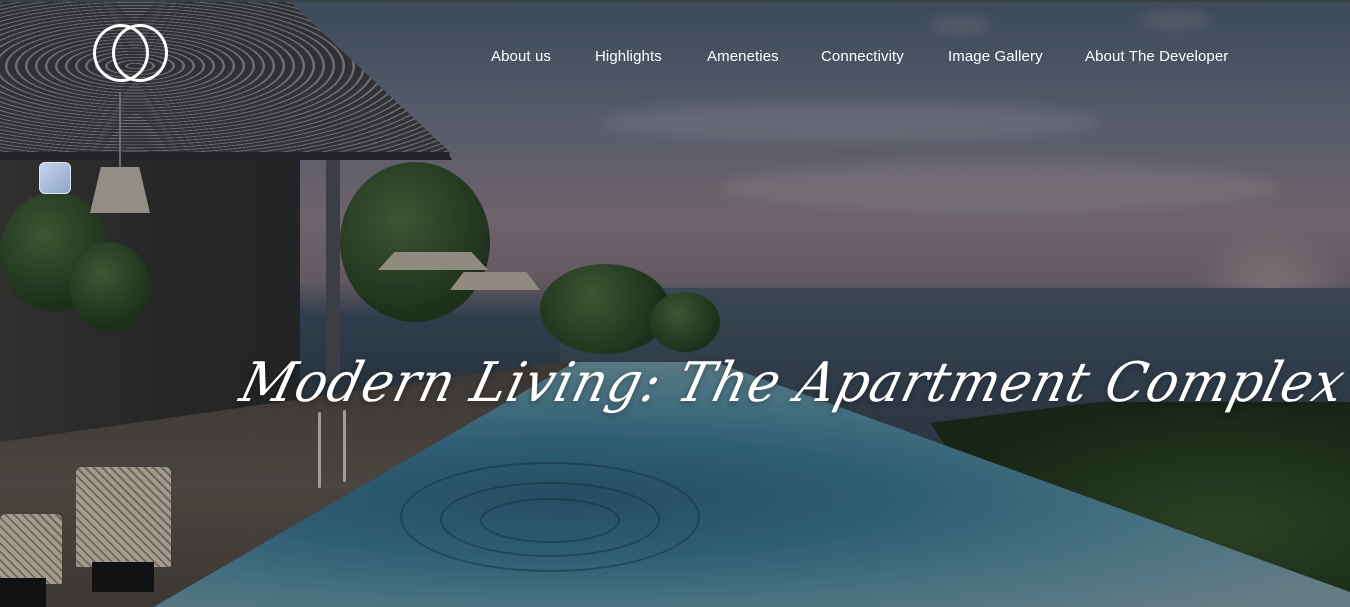 This screenshot has width=1350, height=607. What do you see at coordinates (995, 56) in the screenshot?
I see `nav-image-gallery: Image Gallery` at bounding box center [995, 56].